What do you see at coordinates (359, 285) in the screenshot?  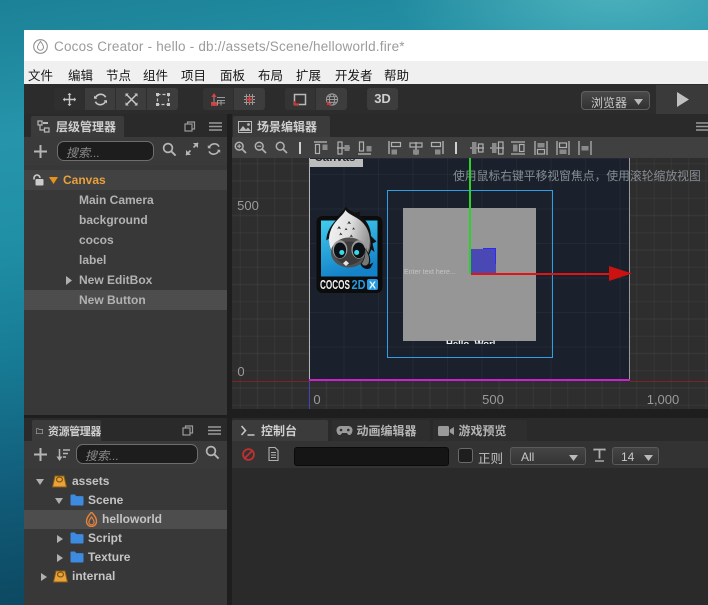 I see `svg-text: 2D` at bounding box center [359, 285].